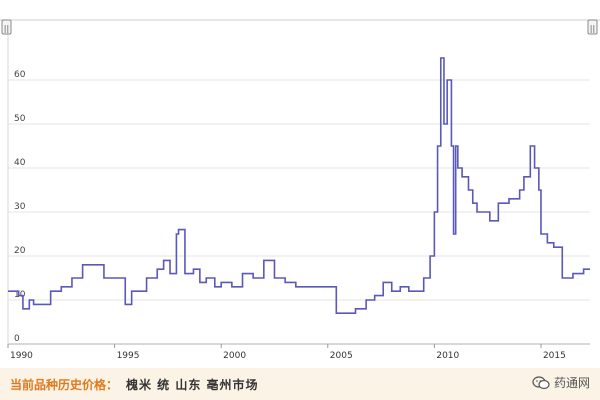 Image resolution: width=600 pixels, height=400 pixels. Describe the element at coordinates (300, 384) in the screenshot. I see `footer-bar: 当前品种历史价格： 槐米 统 山东 亳州市场 药通网` at that location.